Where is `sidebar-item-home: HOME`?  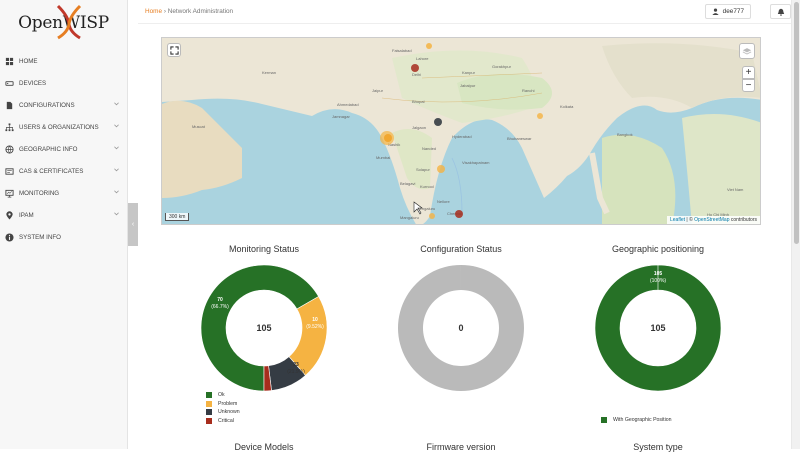 sidebar-item-home: HOME is located at coordinates (63, 61).